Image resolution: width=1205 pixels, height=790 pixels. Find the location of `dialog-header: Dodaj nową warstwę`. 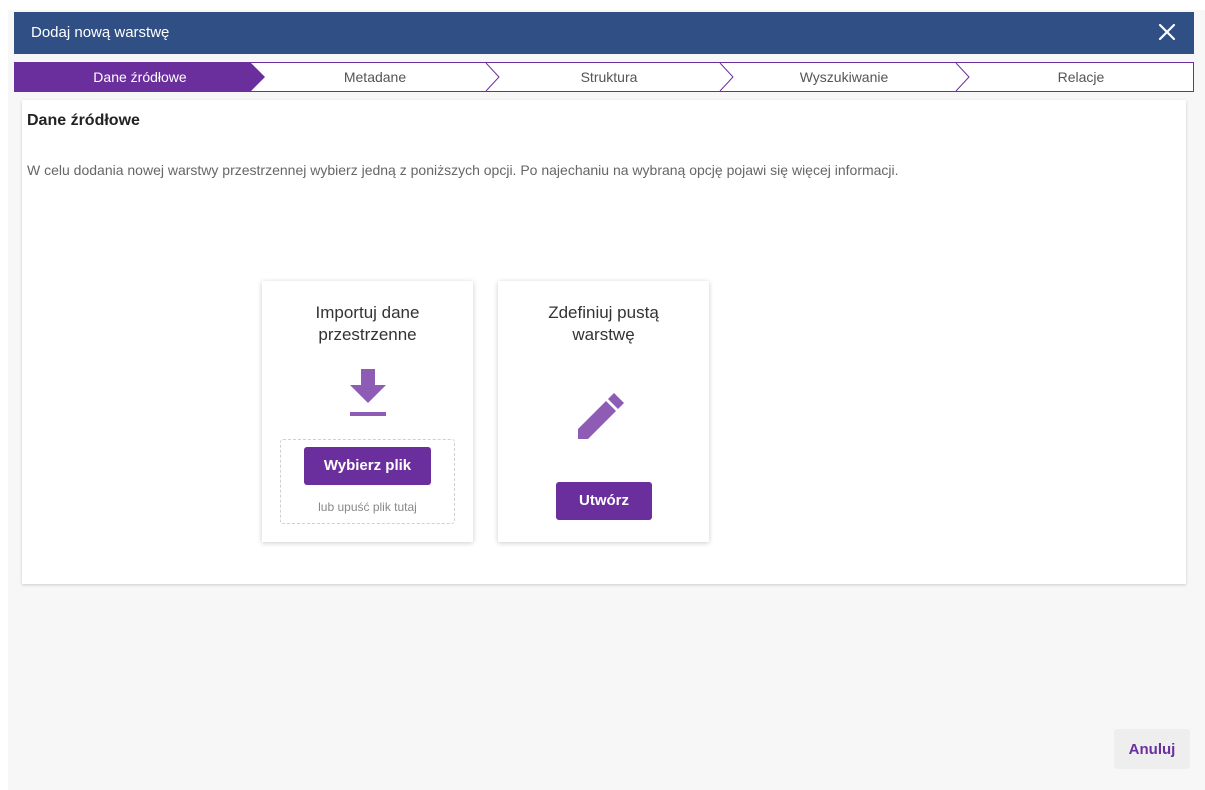

dialog-header: Dodaj nową warstwę is located at coordinates (604, 33).